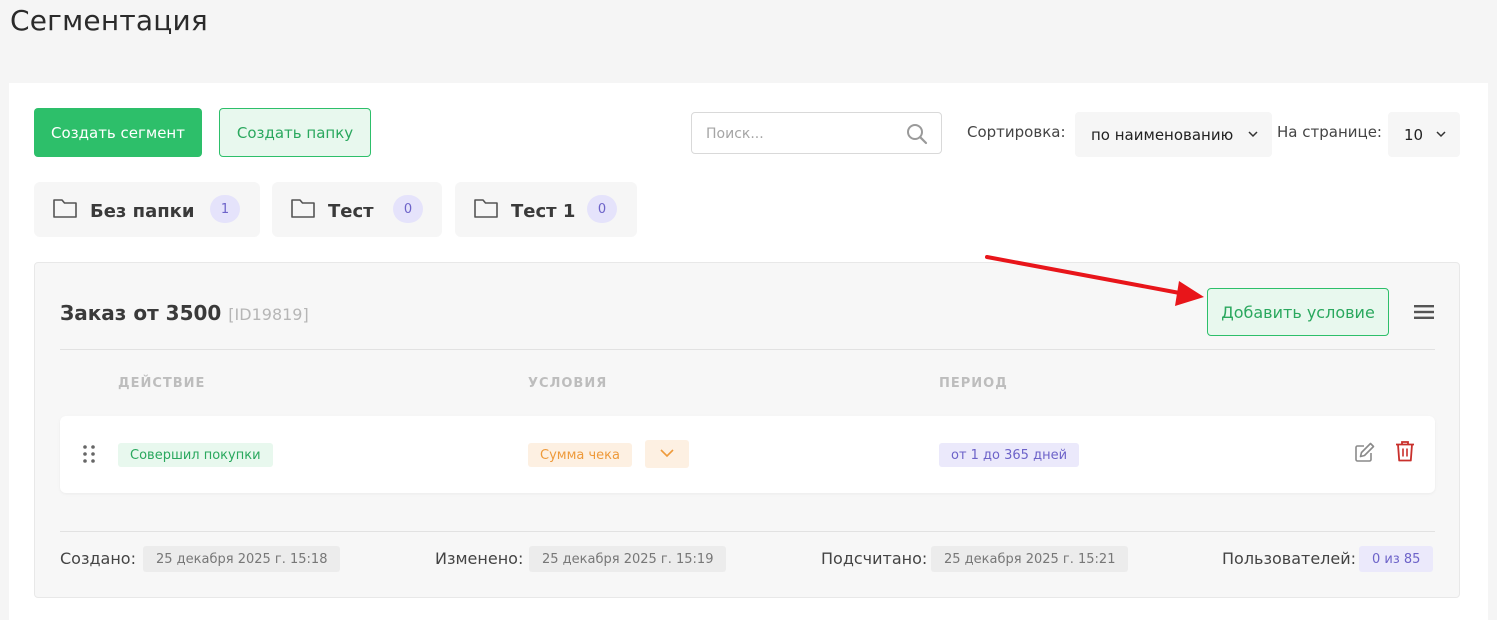 Image resolution: width=1497 pixels, height=620 pixels. What do you see at coordinates (917, 134) in the screenshot?
I see `search-icon` at bounding box center [917, 134].